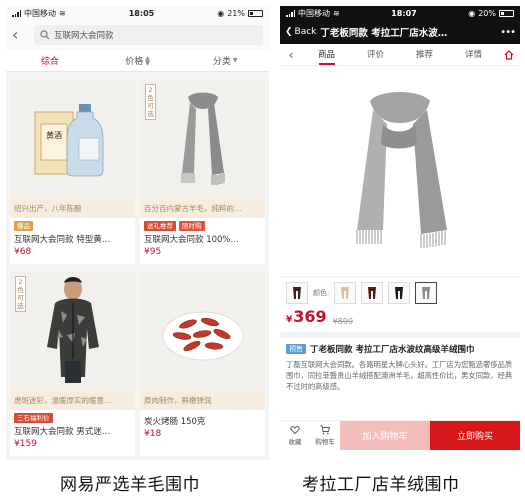  I want to click on product-tabs: ‹ 商品 评价 推荐 详情, so click(400, 55).